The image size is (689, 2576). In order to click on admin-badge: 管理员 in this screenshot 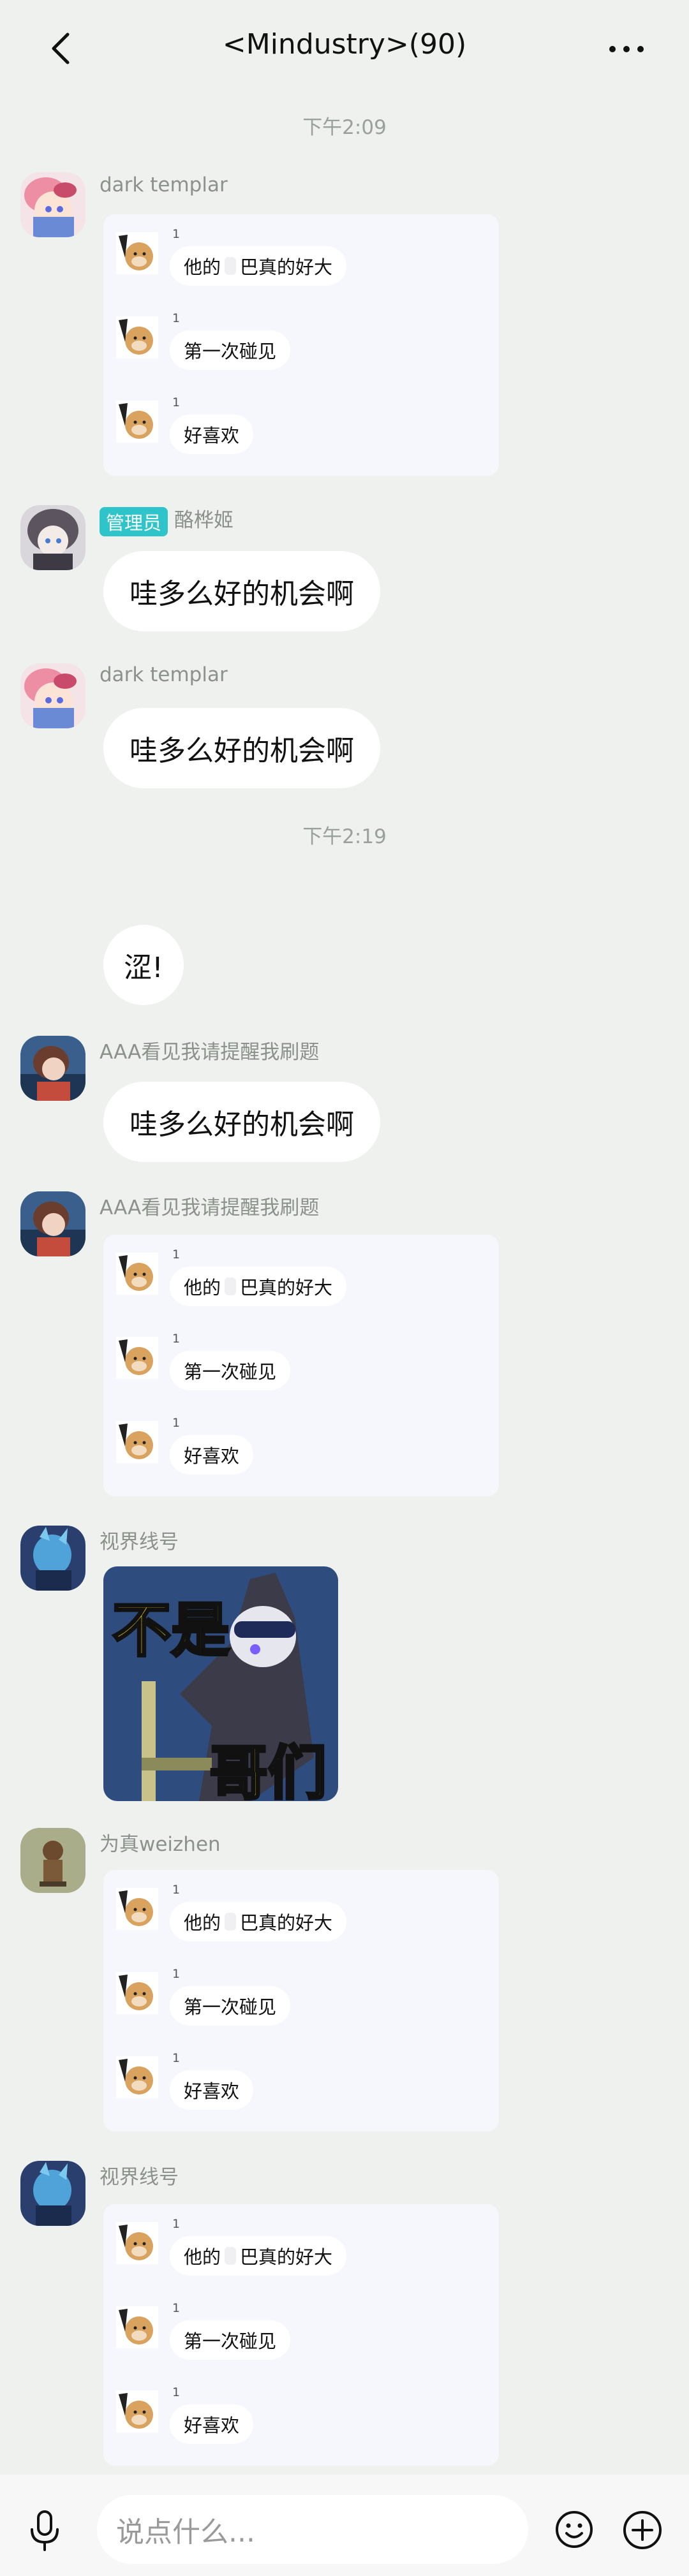, I will do `click(134, 521)`.